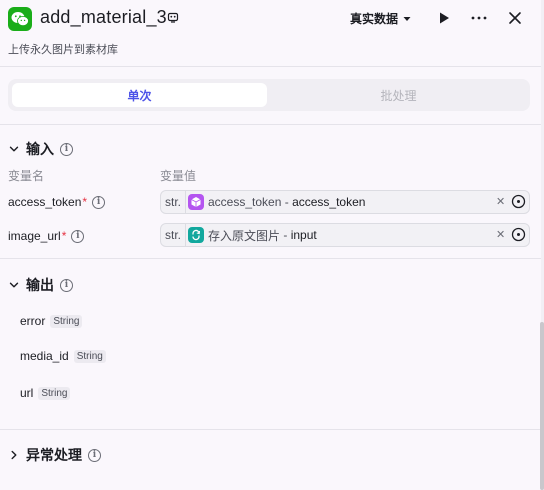 The width and height of the screenshot is (544, 490). I want to click on more-dots-icon, so click(479, 18).